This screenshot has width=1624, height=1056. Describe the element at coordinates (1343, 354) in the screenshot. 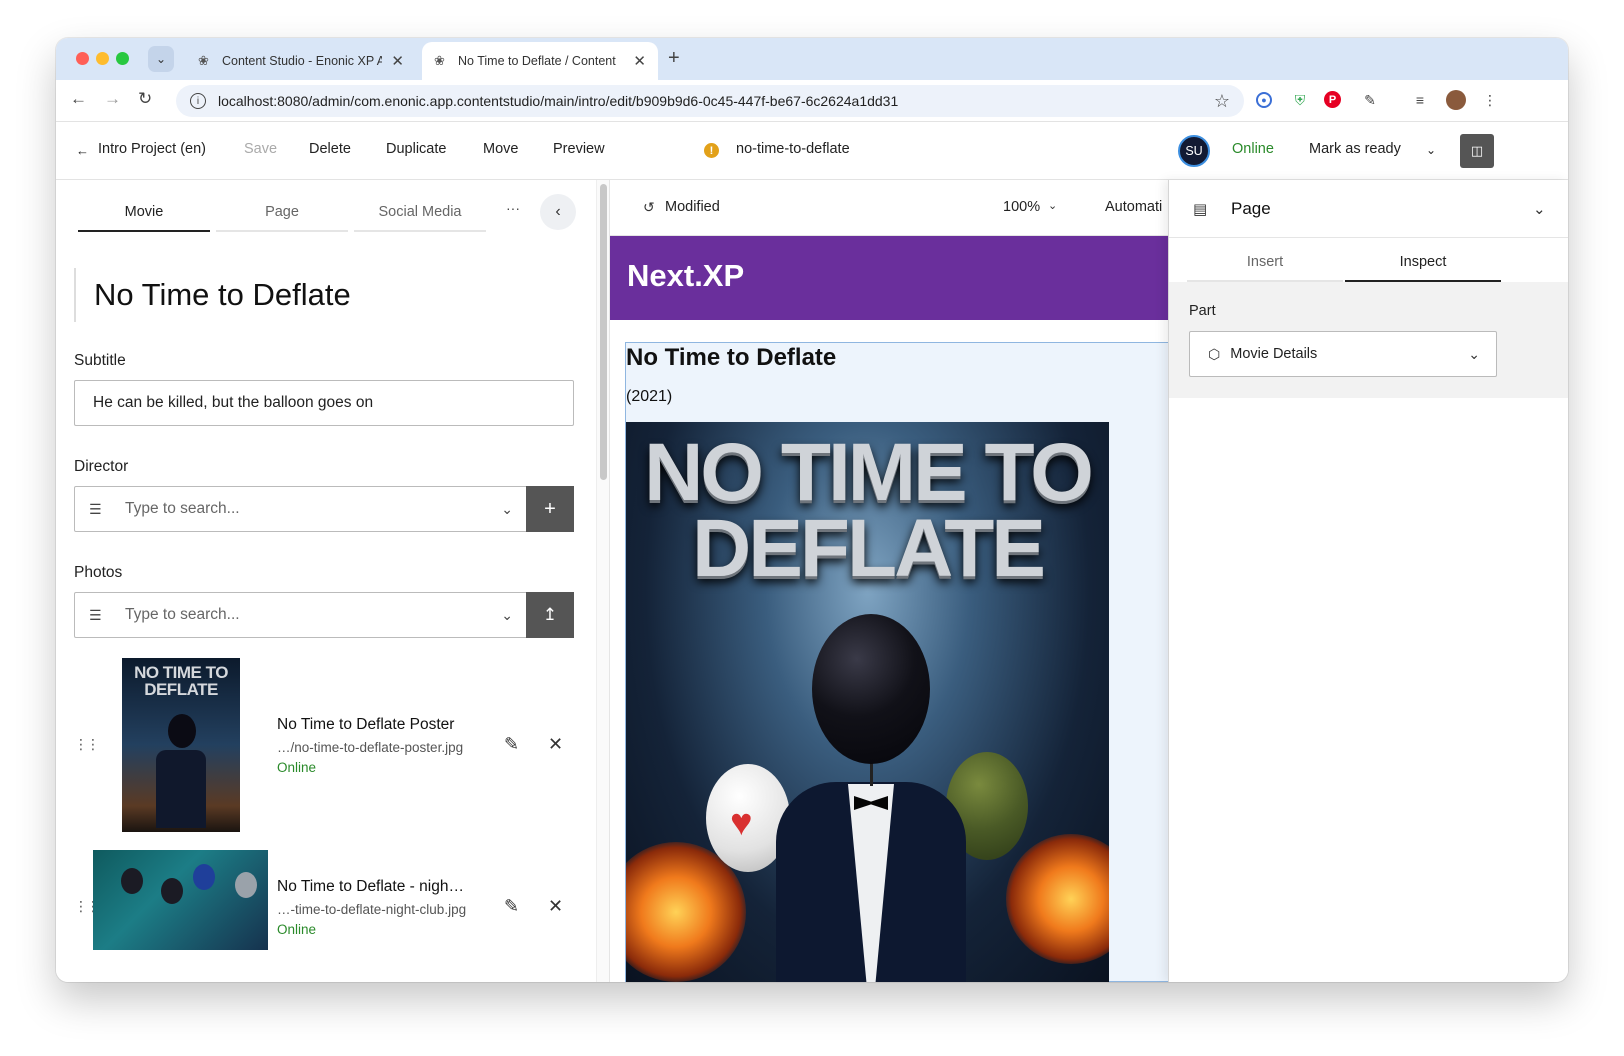

I see `part-selector: ⬡ Movie Details ⌄` at that location.